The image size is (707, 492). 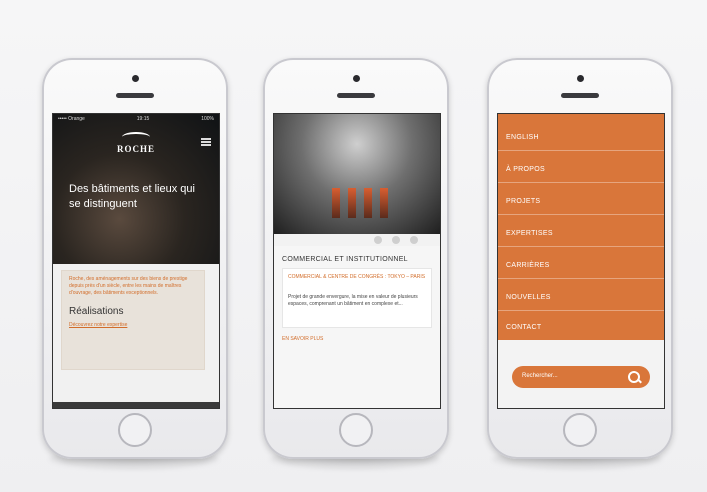 I want to click on carousel-controls, so click(x=357, y=240).